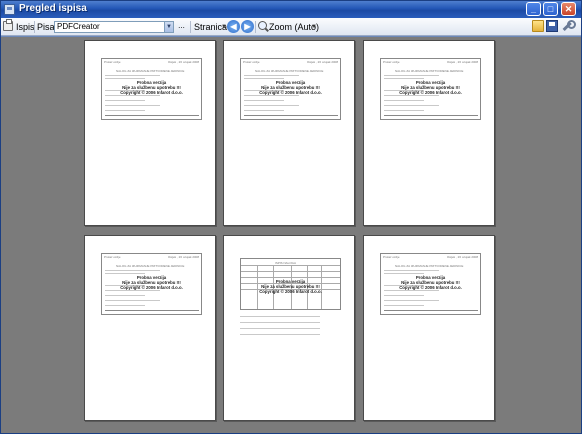 This screenshot has width=582, height=434. Describe the element at coordinates (550, 9) in the screenshot. I see `maximize-button: □` at that location.